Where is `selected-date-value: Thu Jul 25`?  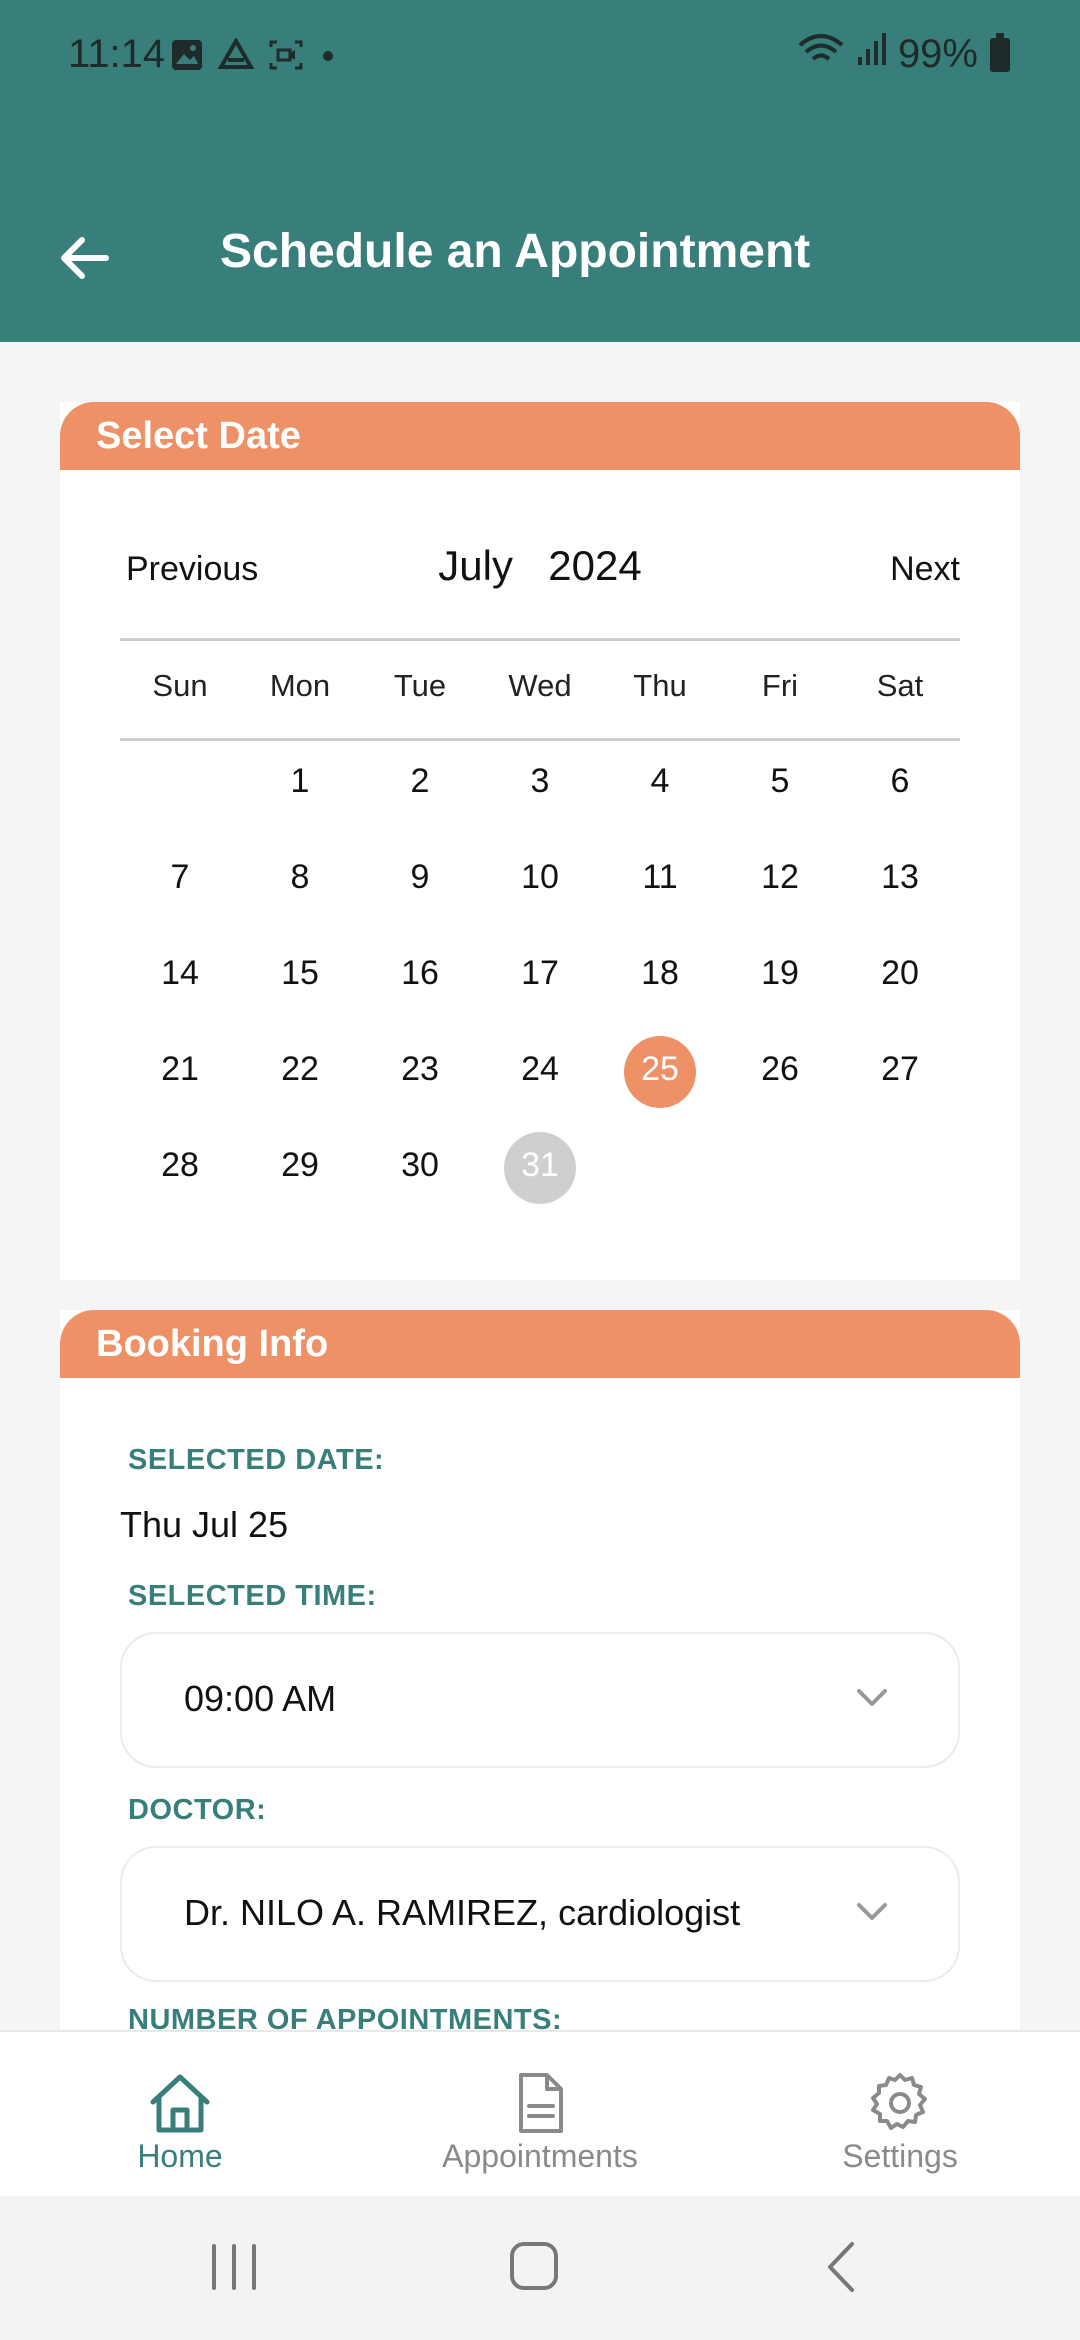 selected-date-value: Thu Jul 25 is located at coordinates (204, 1524).